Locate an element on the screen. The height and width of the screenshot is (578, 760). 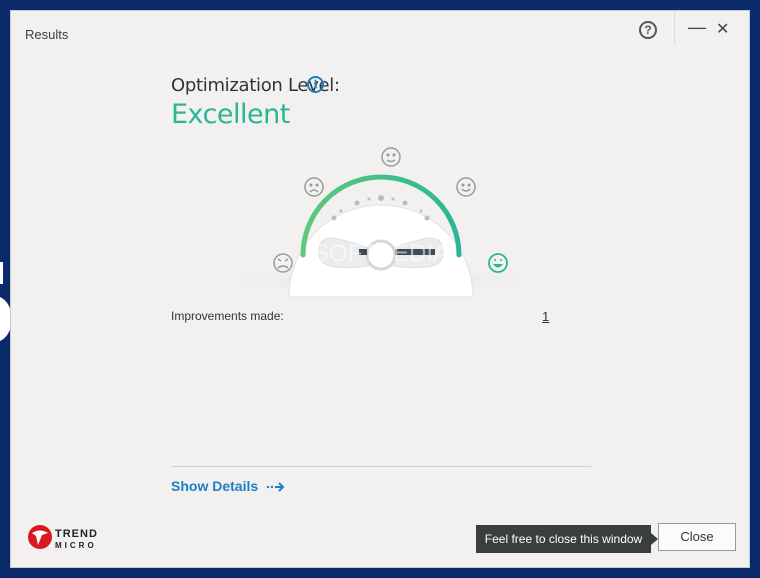
show-details-link: Show Details is located at coordinates (228, 486).